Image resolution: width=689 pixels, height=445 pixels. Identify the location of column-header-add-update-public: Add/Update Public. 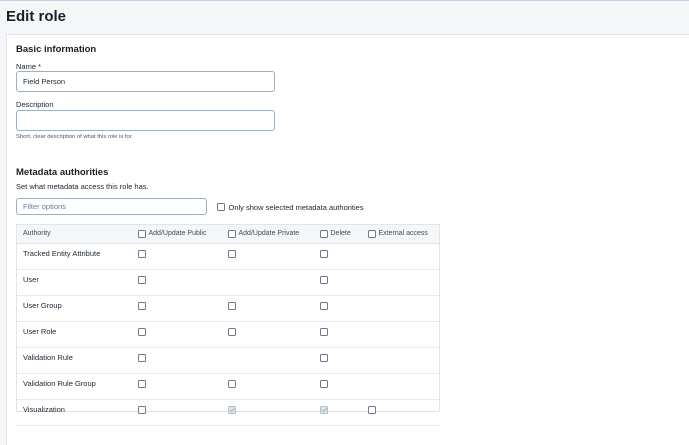
(172, 234).